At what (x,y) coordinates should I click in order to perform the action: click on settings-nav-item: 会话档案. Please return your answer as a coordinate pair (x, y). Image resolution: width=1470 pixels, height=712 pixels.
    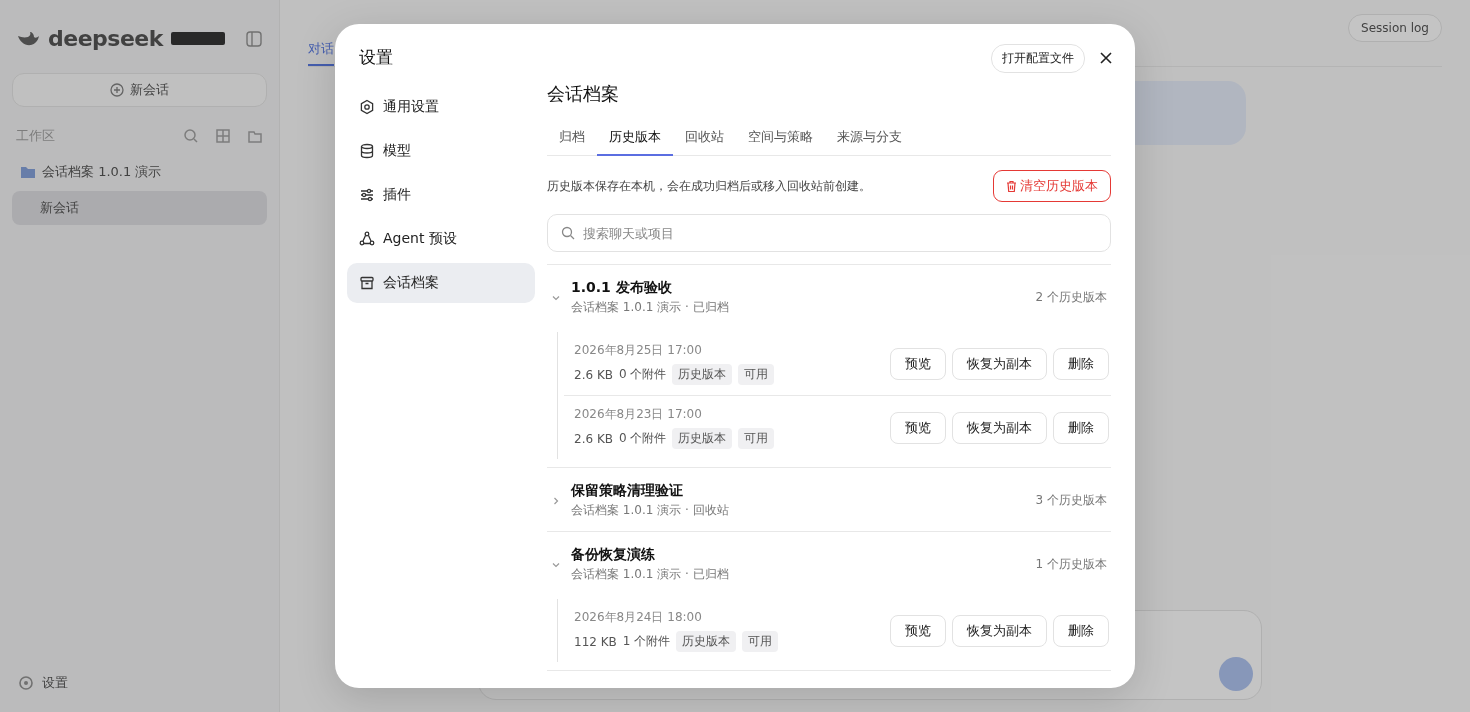
    Looking at the image, I should click on (441, 283).